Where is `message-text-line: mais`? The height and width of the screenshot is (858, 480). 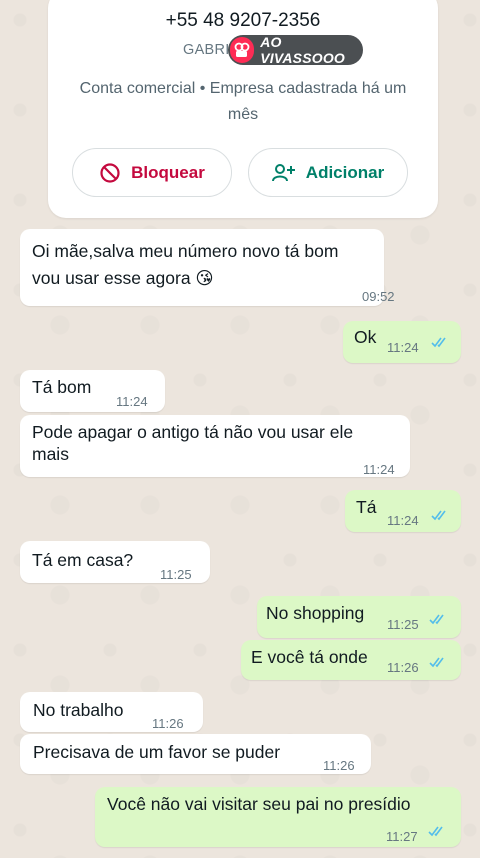 message-text-line: mais is located at coordinates (50, 454).